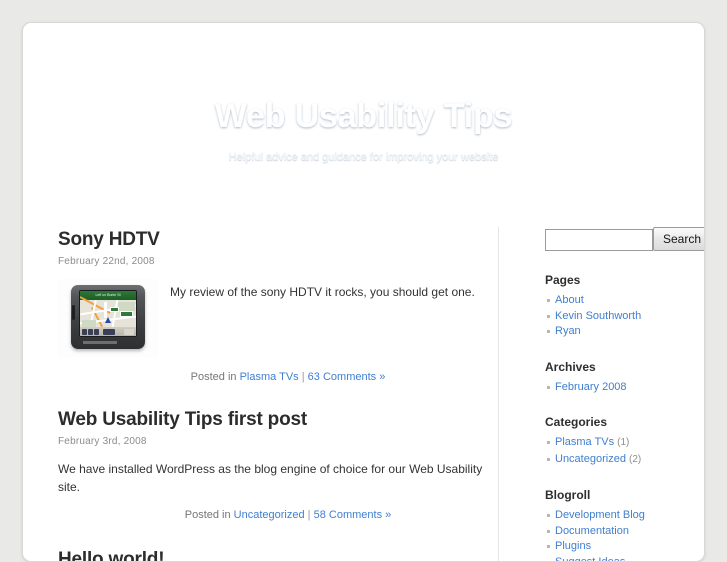 Image resolution: width=727 pixels, height=562 pixels. I want to click on sidebar-link: Documentation, so click(592, 531).